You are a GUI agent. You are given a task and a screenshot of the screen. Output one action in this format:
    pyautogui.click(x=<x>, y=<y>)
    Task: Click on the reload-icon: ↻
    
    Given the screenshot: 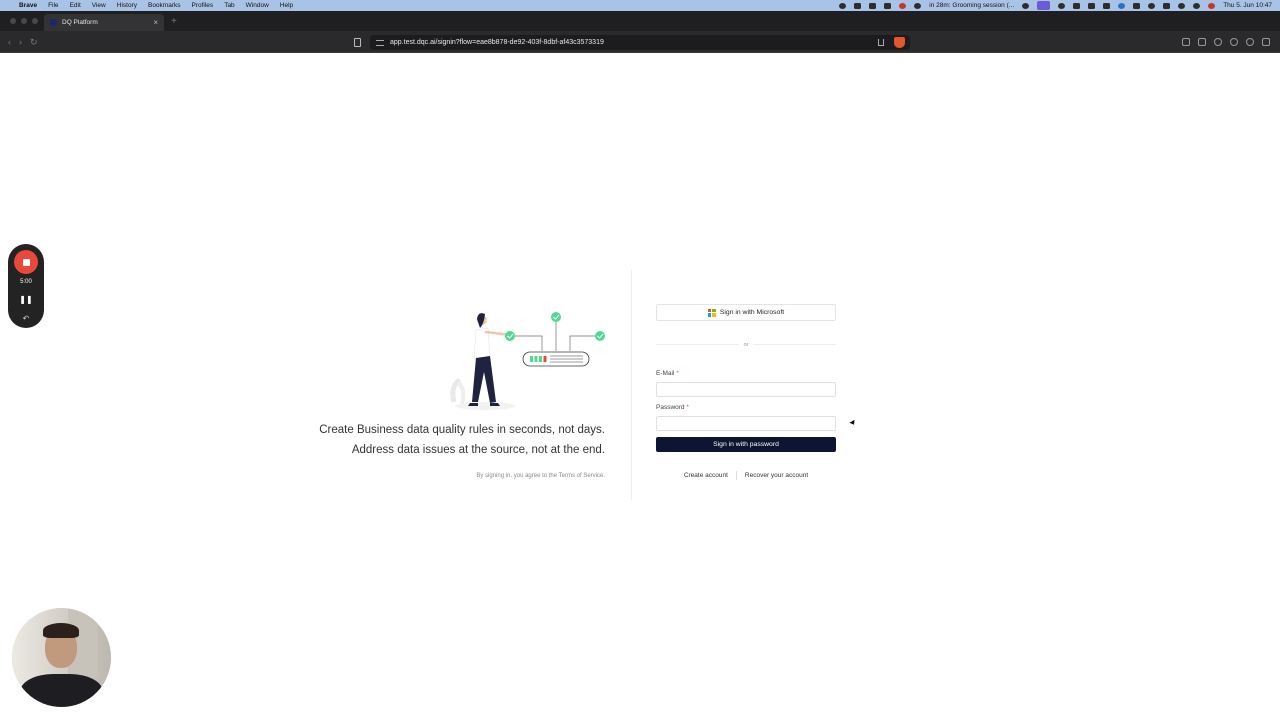 What is the action you would take?
    pyautogui.click(x=34, y=42)
    